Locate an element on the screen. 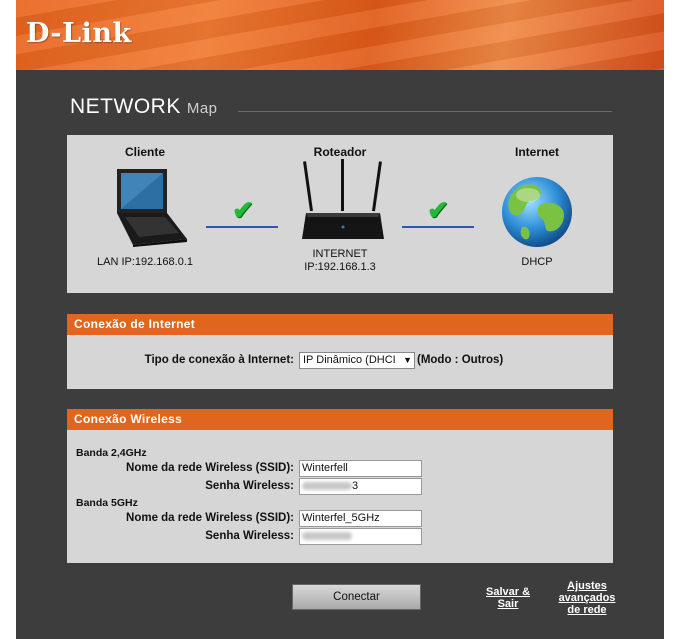  page-title-suffix: Map is located at coordinates (202, 108).